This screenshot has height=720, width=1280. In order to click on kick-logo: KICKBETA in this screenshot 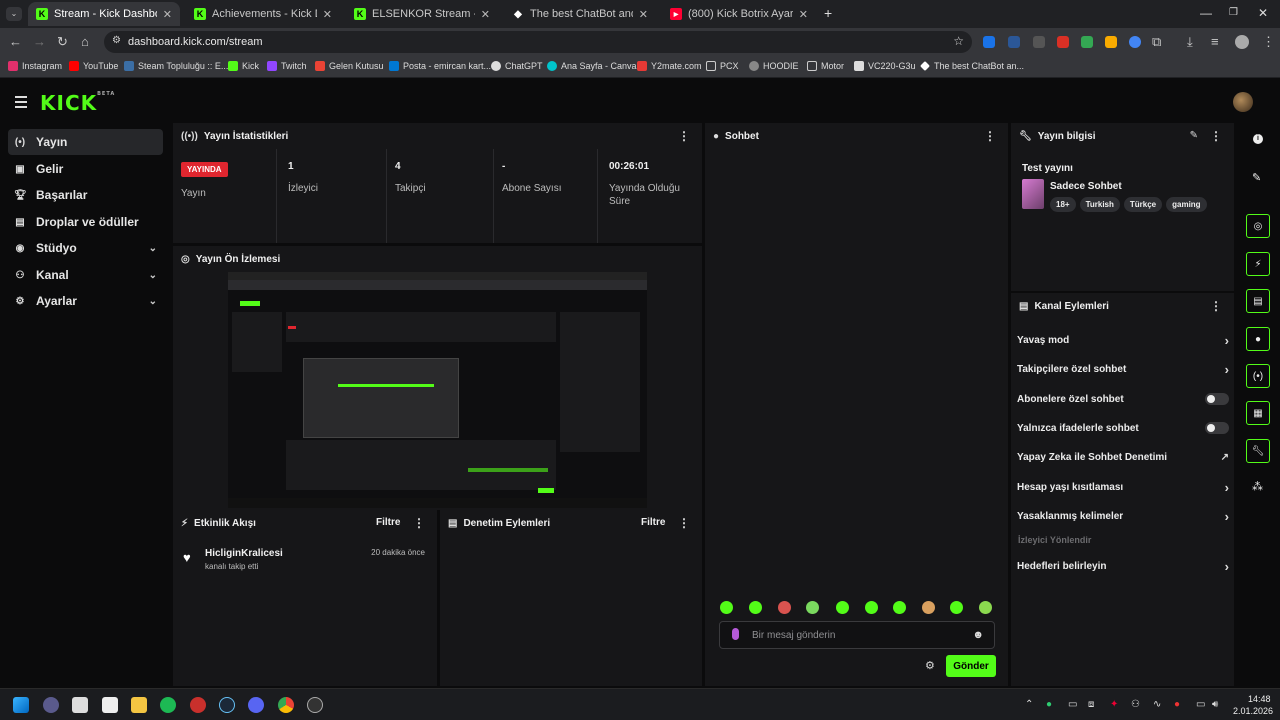, I will do `click(77, 103)`.